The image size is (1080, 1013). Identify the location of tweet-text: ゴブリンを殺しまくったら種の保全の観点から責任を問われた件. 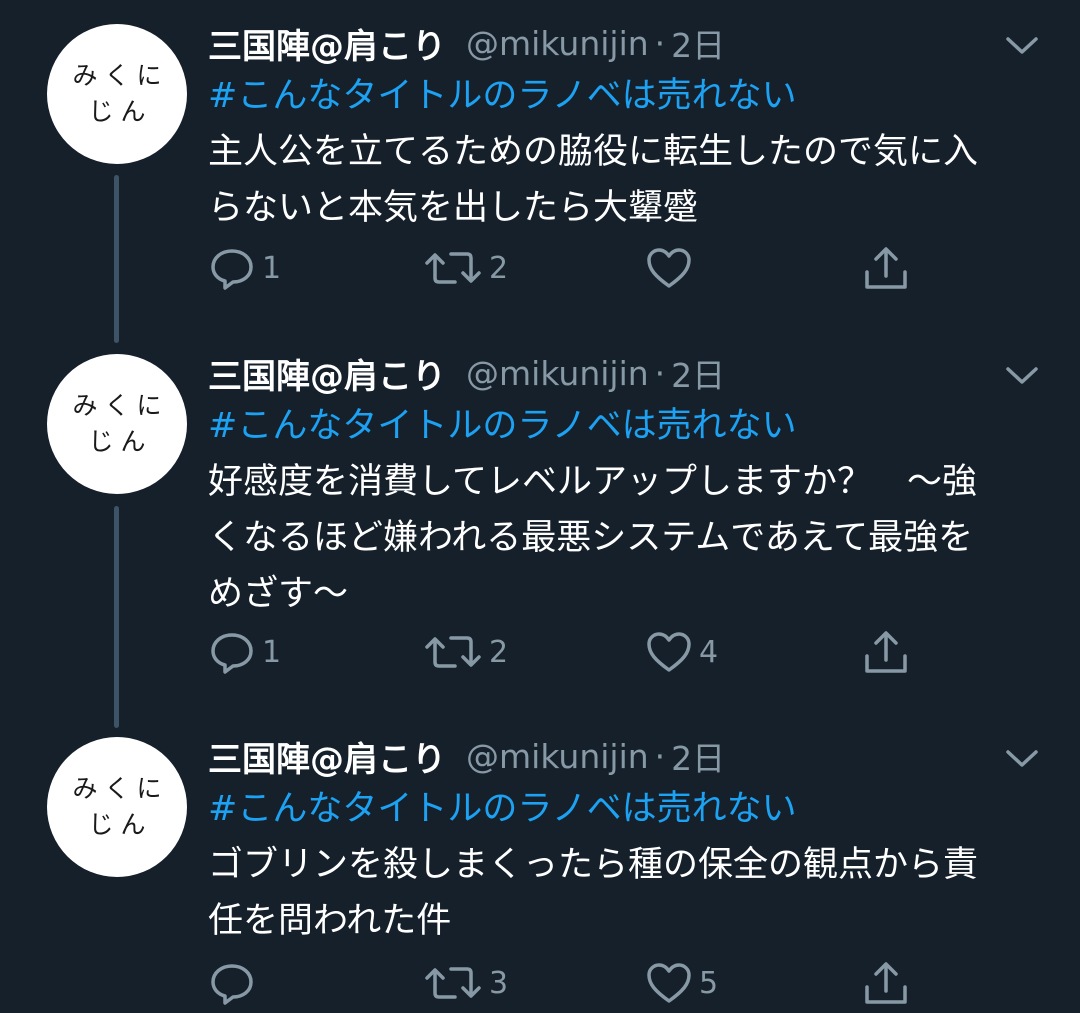
(593, 893).